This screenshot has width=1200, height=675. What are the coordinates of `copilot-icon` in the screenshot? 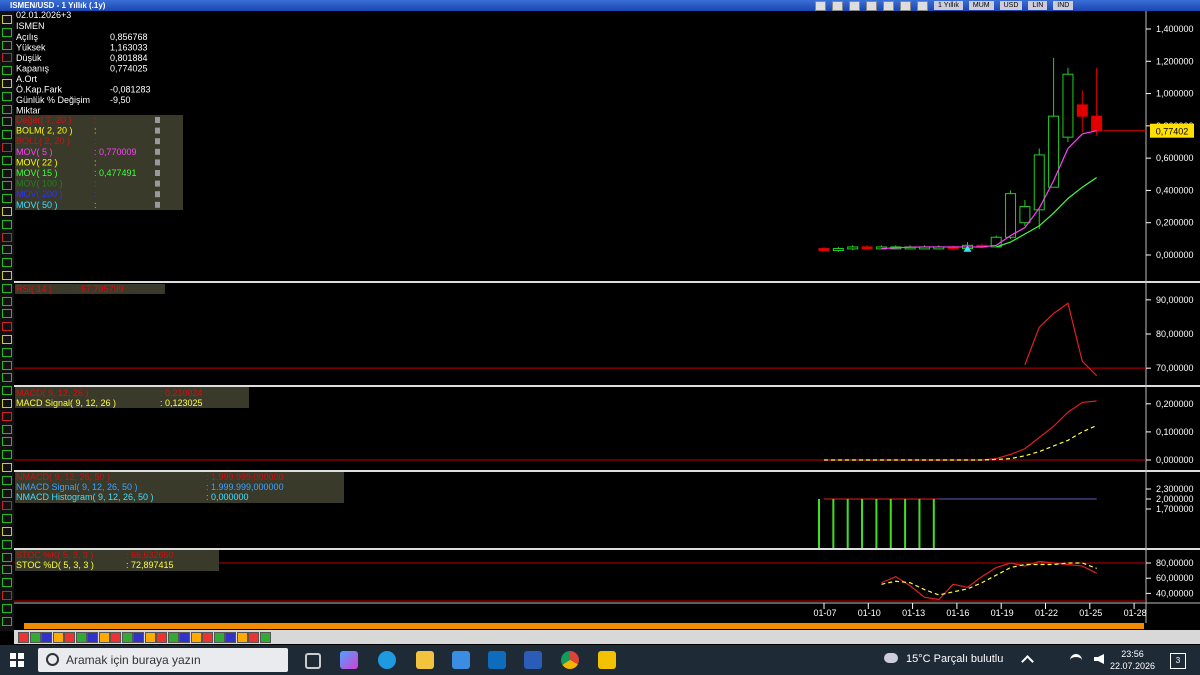 It's located at (349, 660).